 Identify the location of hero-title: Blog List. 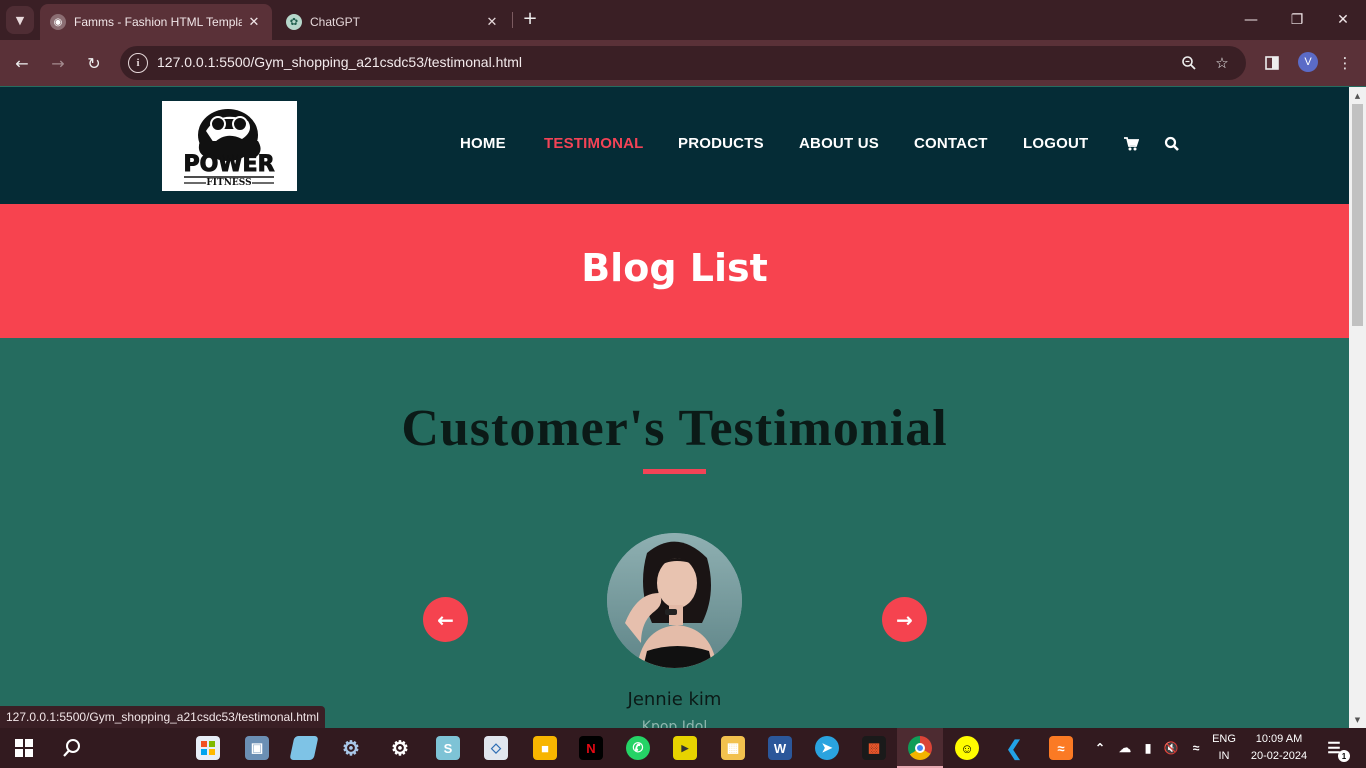
(674, 268).